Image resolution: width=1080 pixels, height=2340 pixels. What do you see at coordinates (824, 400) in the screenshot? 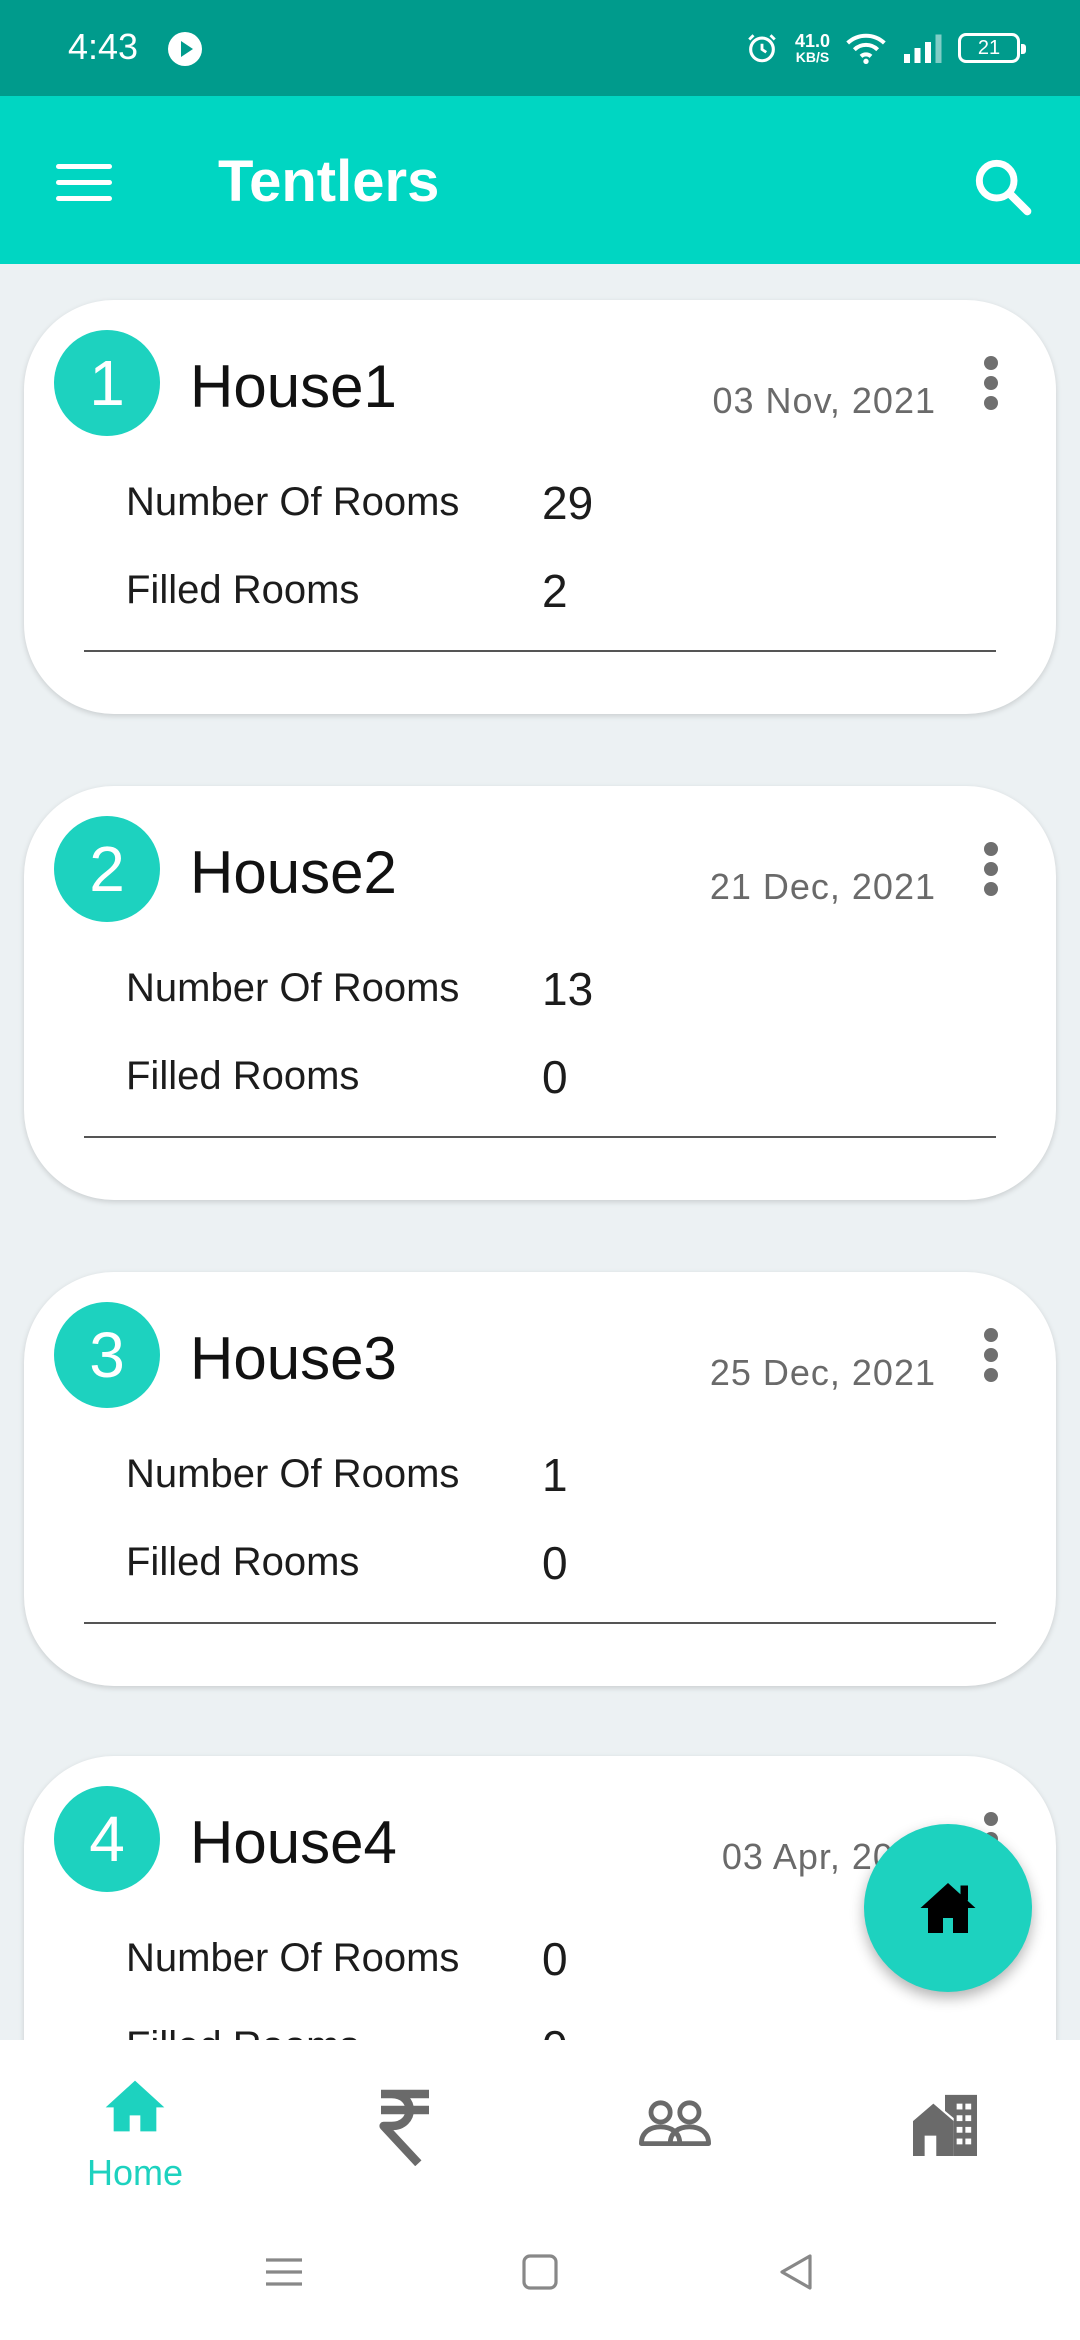
I see `house-date: 03 Nov, 2021` at bounding box center [824, 400].